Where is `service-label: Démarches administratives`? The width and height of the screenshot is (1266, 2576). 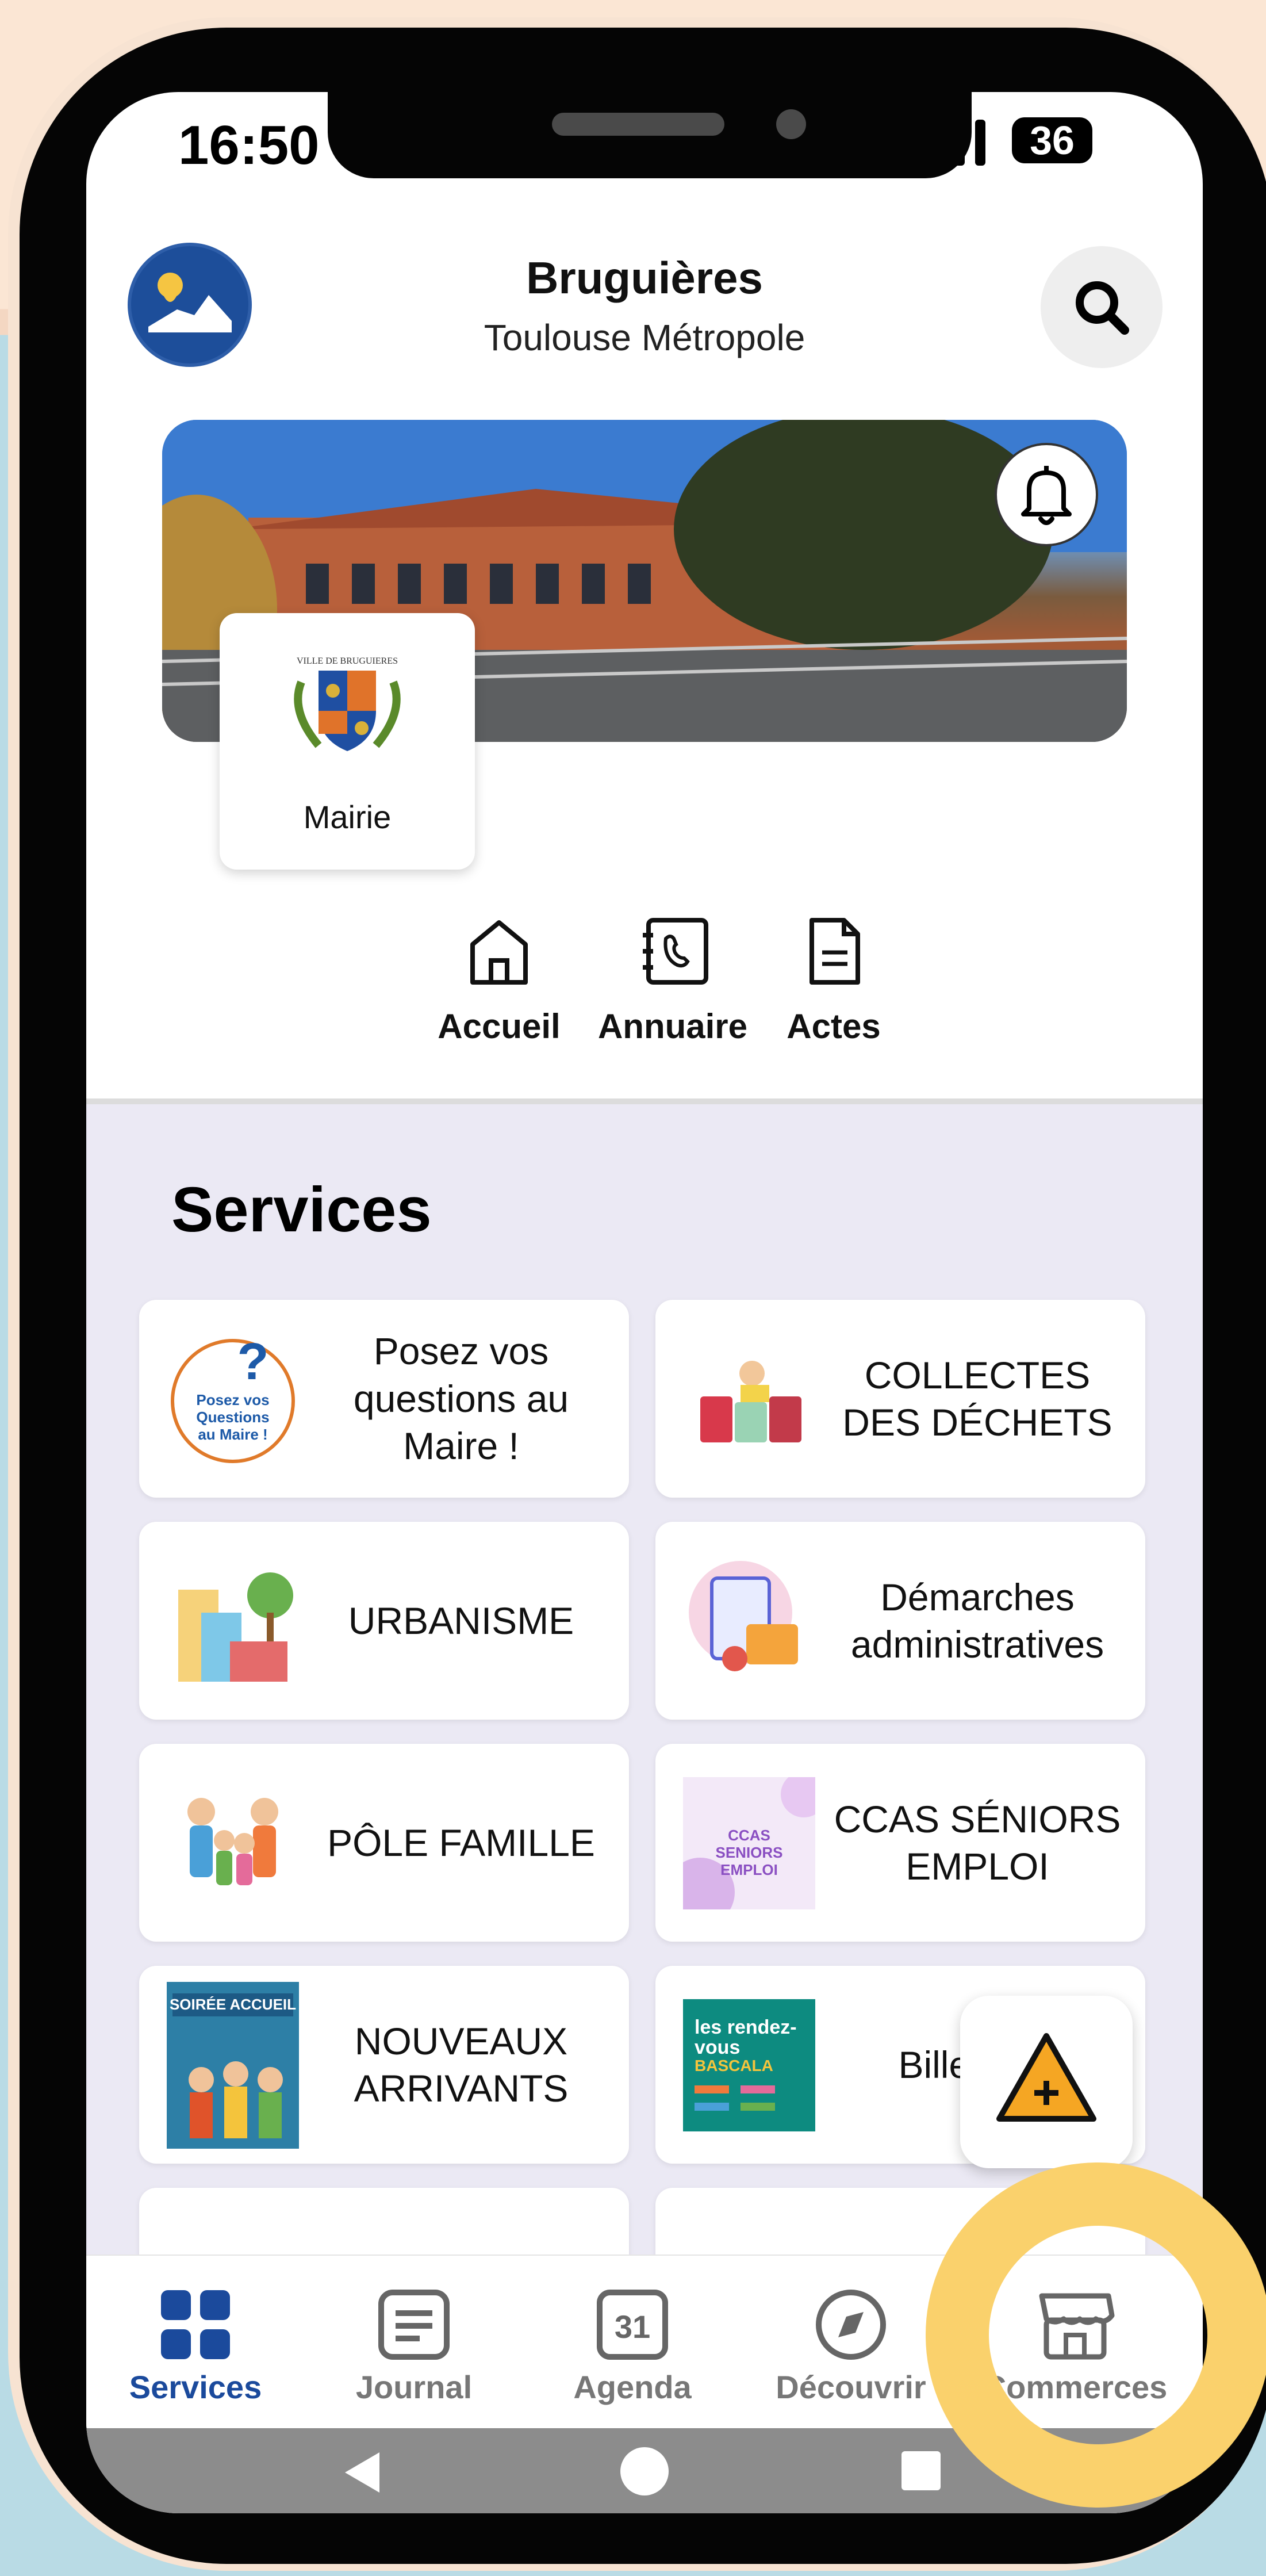
service-label: Démarches administratives is located at coordinates (977, 1620).